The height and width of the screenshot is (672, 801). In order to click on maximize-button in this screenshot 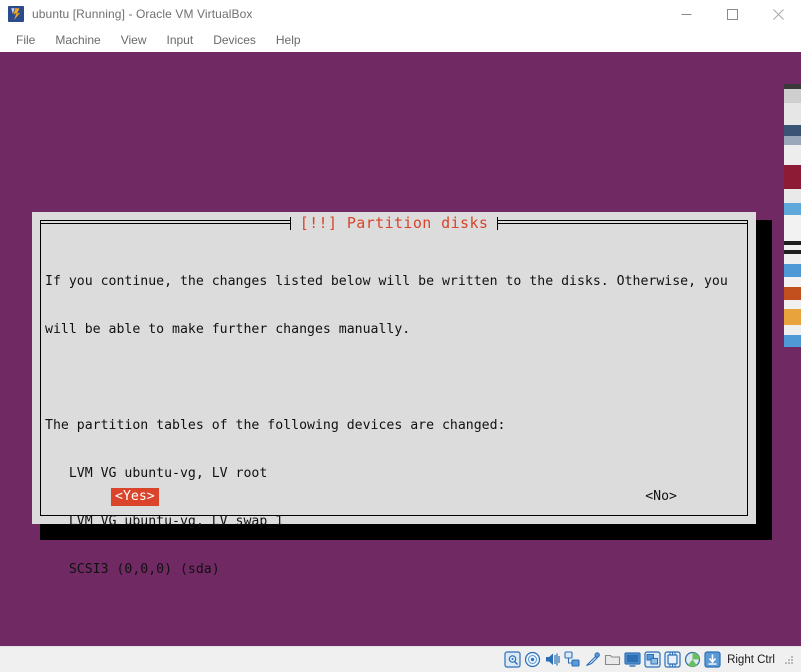, I will do `click(732, 14)`.